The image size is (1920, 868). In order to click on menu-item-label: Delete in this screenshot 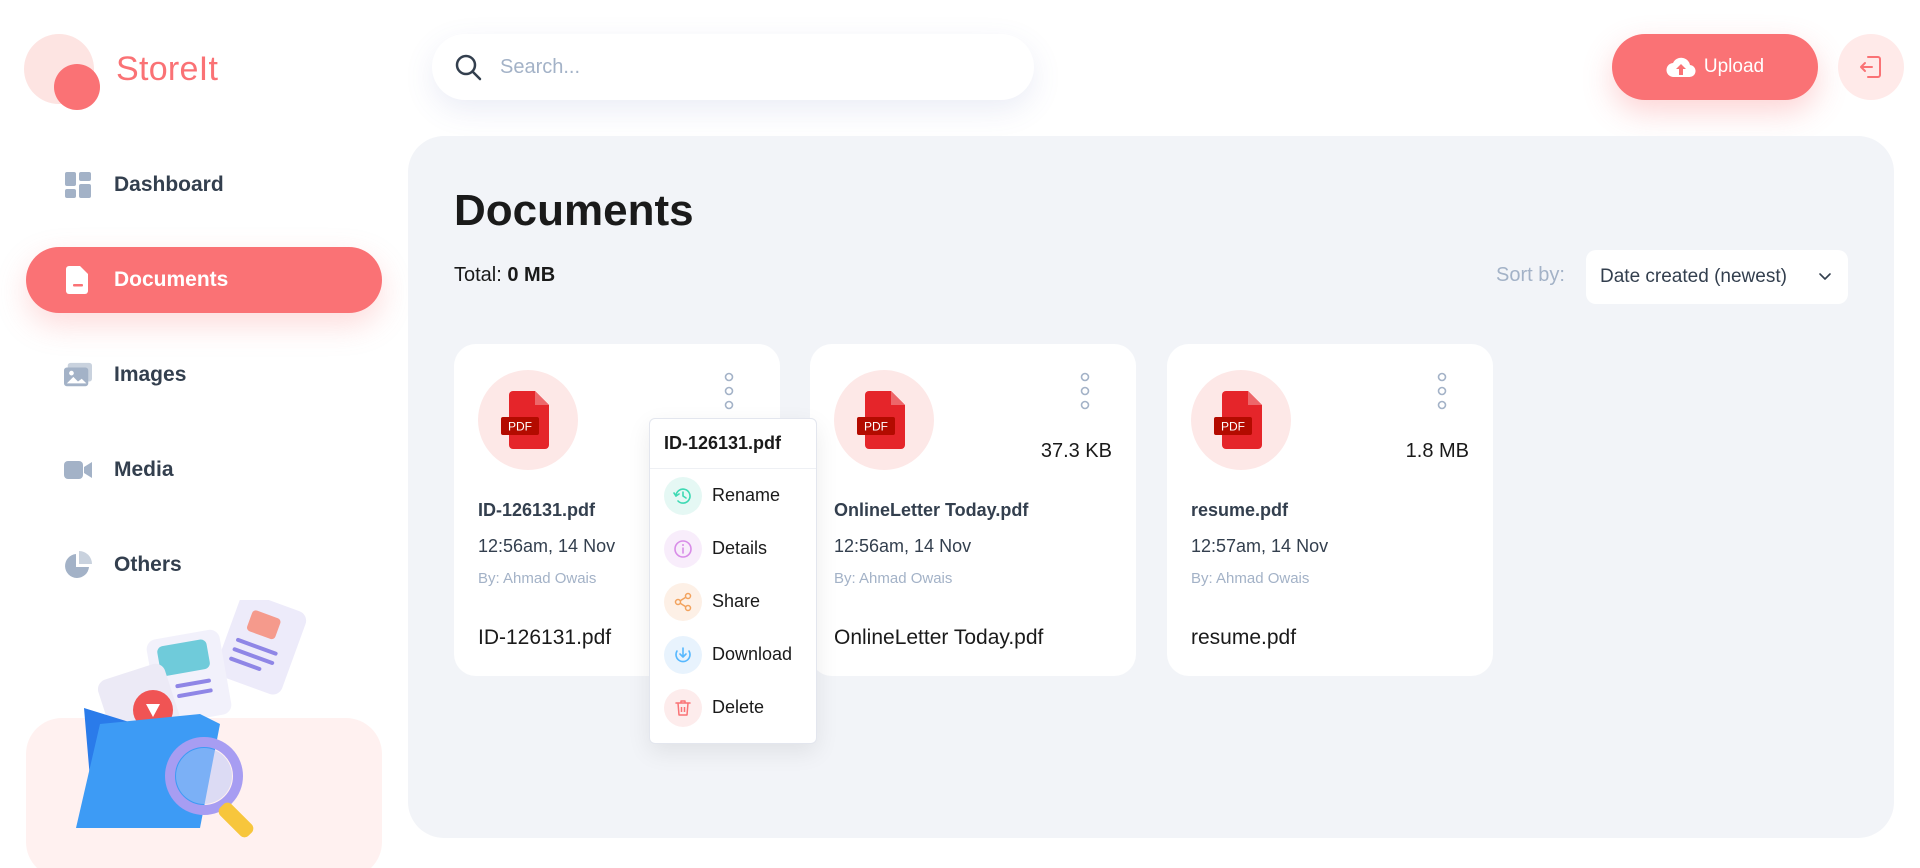, I will do `click(738, 707)`.